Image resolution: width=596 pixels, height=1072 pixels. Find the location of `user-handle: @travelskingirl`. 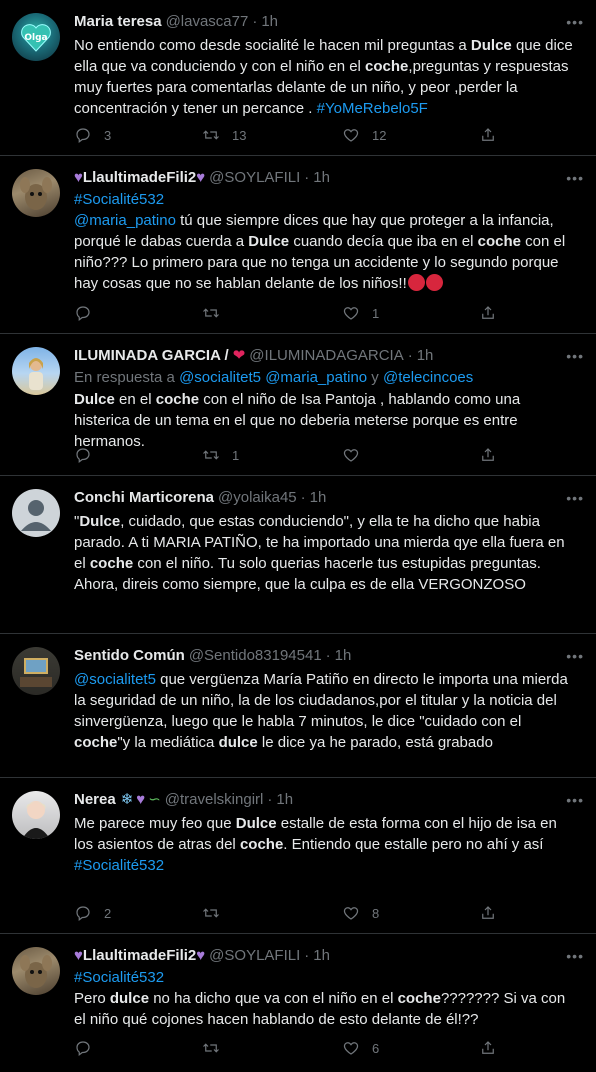

user-handle: @travelskingirl is located at coordinates (214, 800).